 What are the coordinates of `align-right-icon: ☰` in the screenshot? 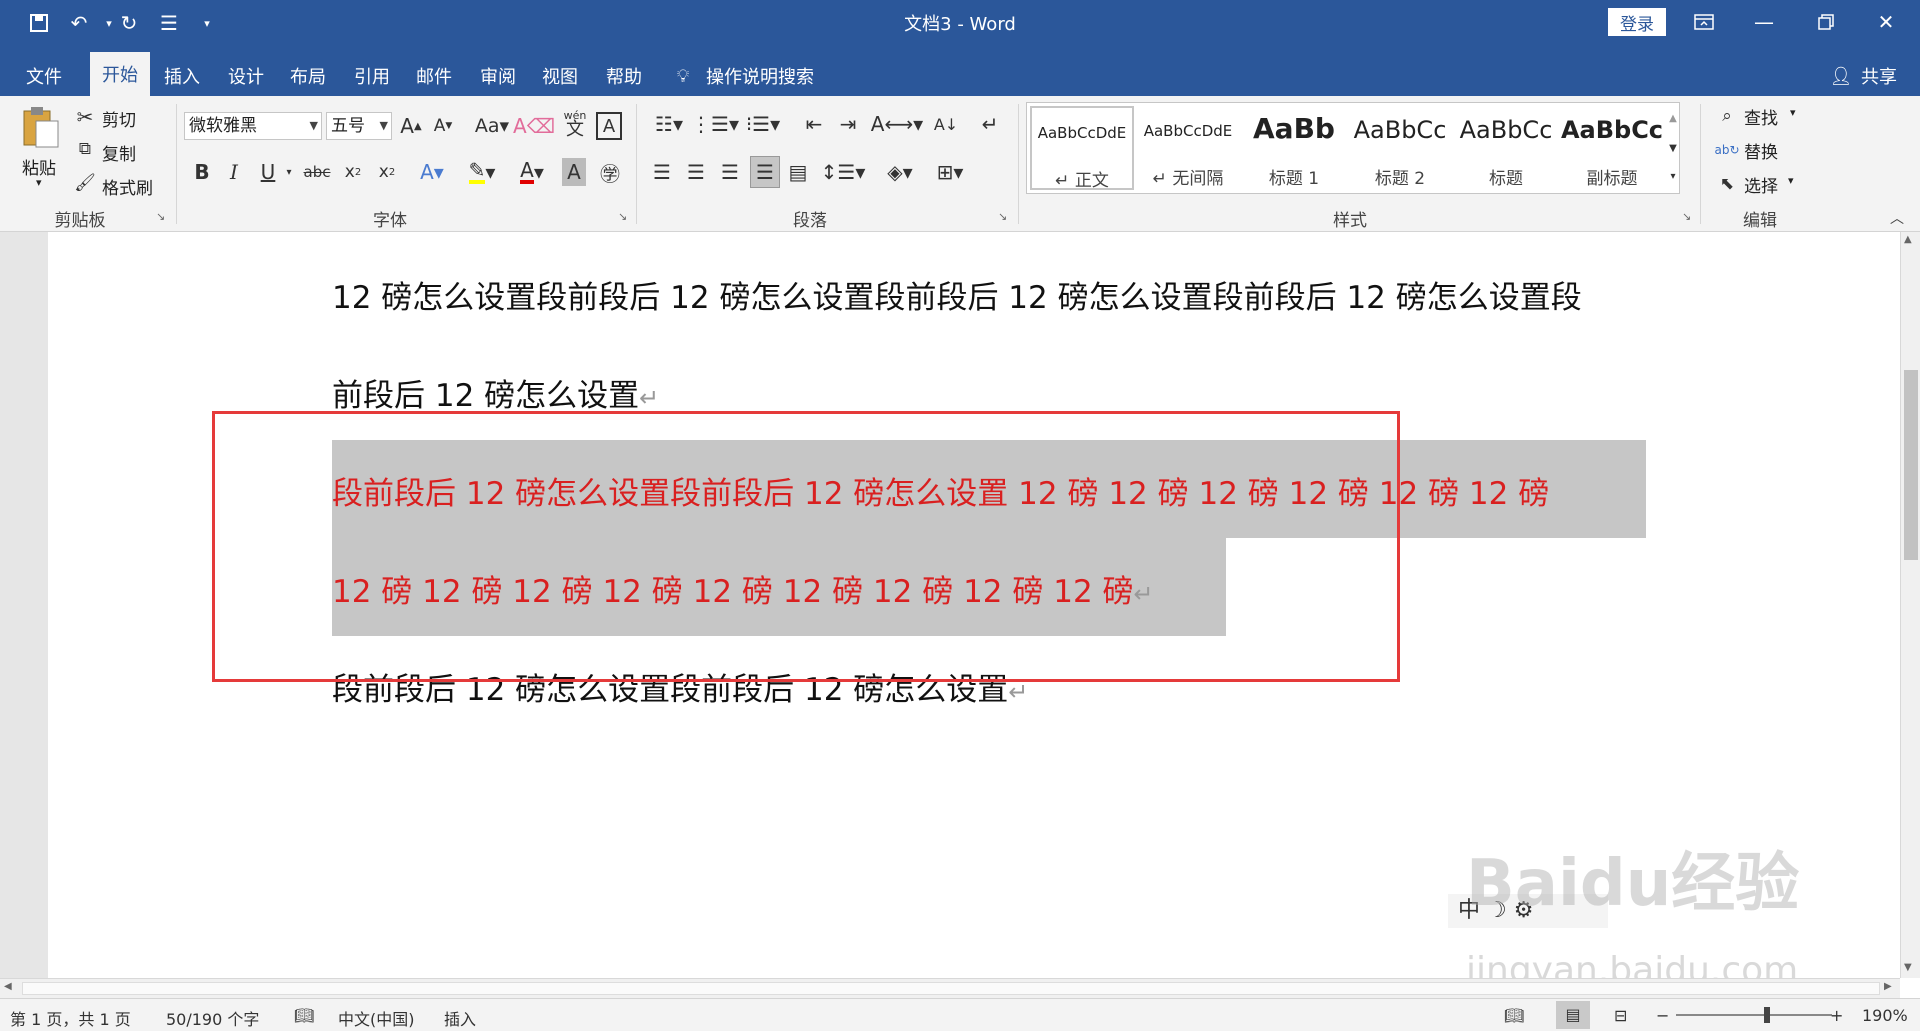 It's located at (730, 172).